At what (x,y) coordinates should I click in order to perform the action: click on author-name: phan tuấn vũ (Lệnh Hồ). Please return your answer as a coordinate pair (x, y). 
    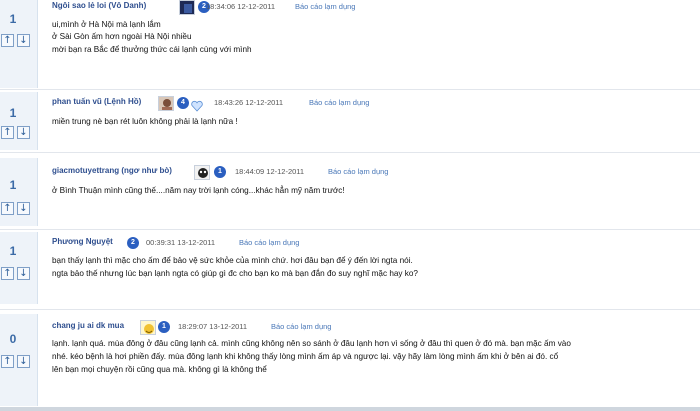
    Looking at the image, I should click on (96, 101).